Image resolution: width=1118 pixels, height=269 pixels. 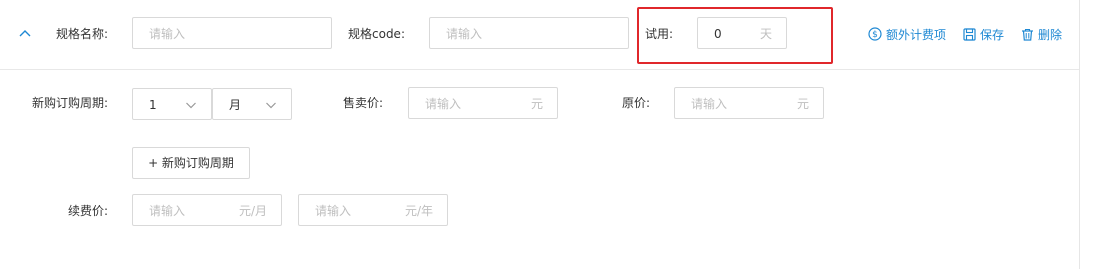 I want to click on spec-code-label: 规格code:, so click(x=376, y=34).